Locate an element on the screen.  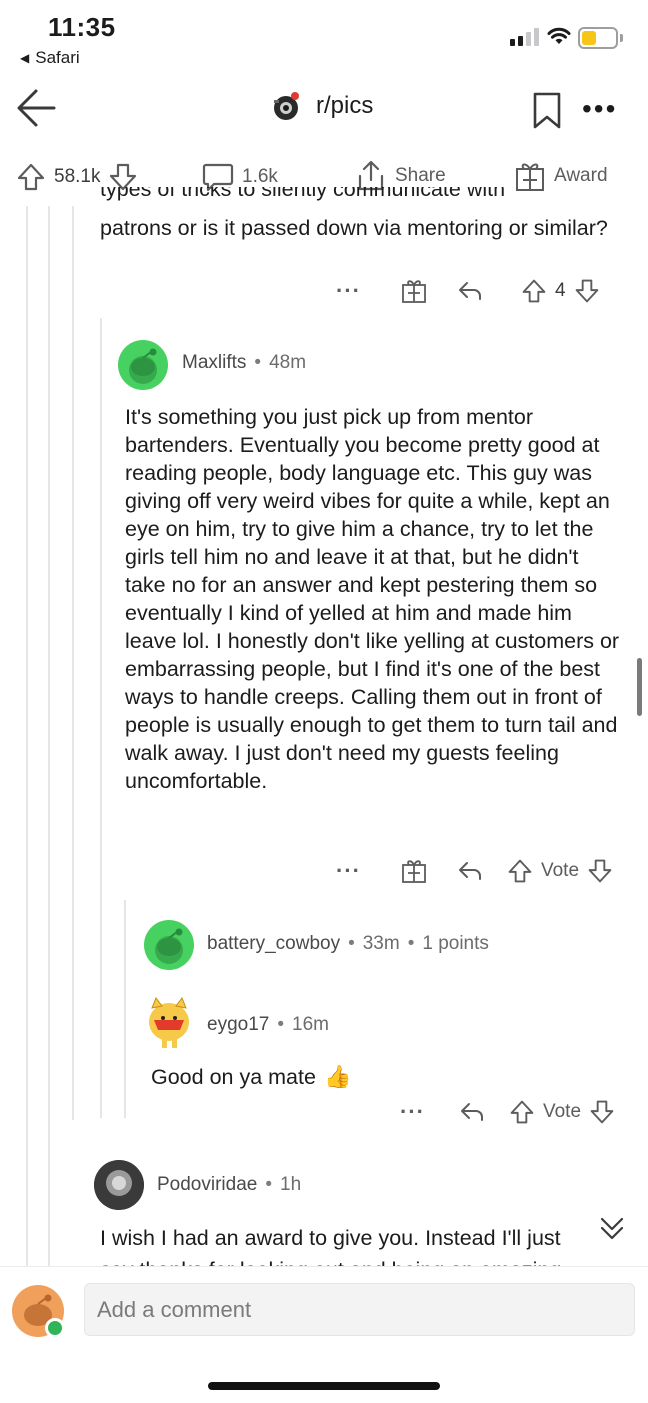
battery-tip is located at coordinates (621, 38).